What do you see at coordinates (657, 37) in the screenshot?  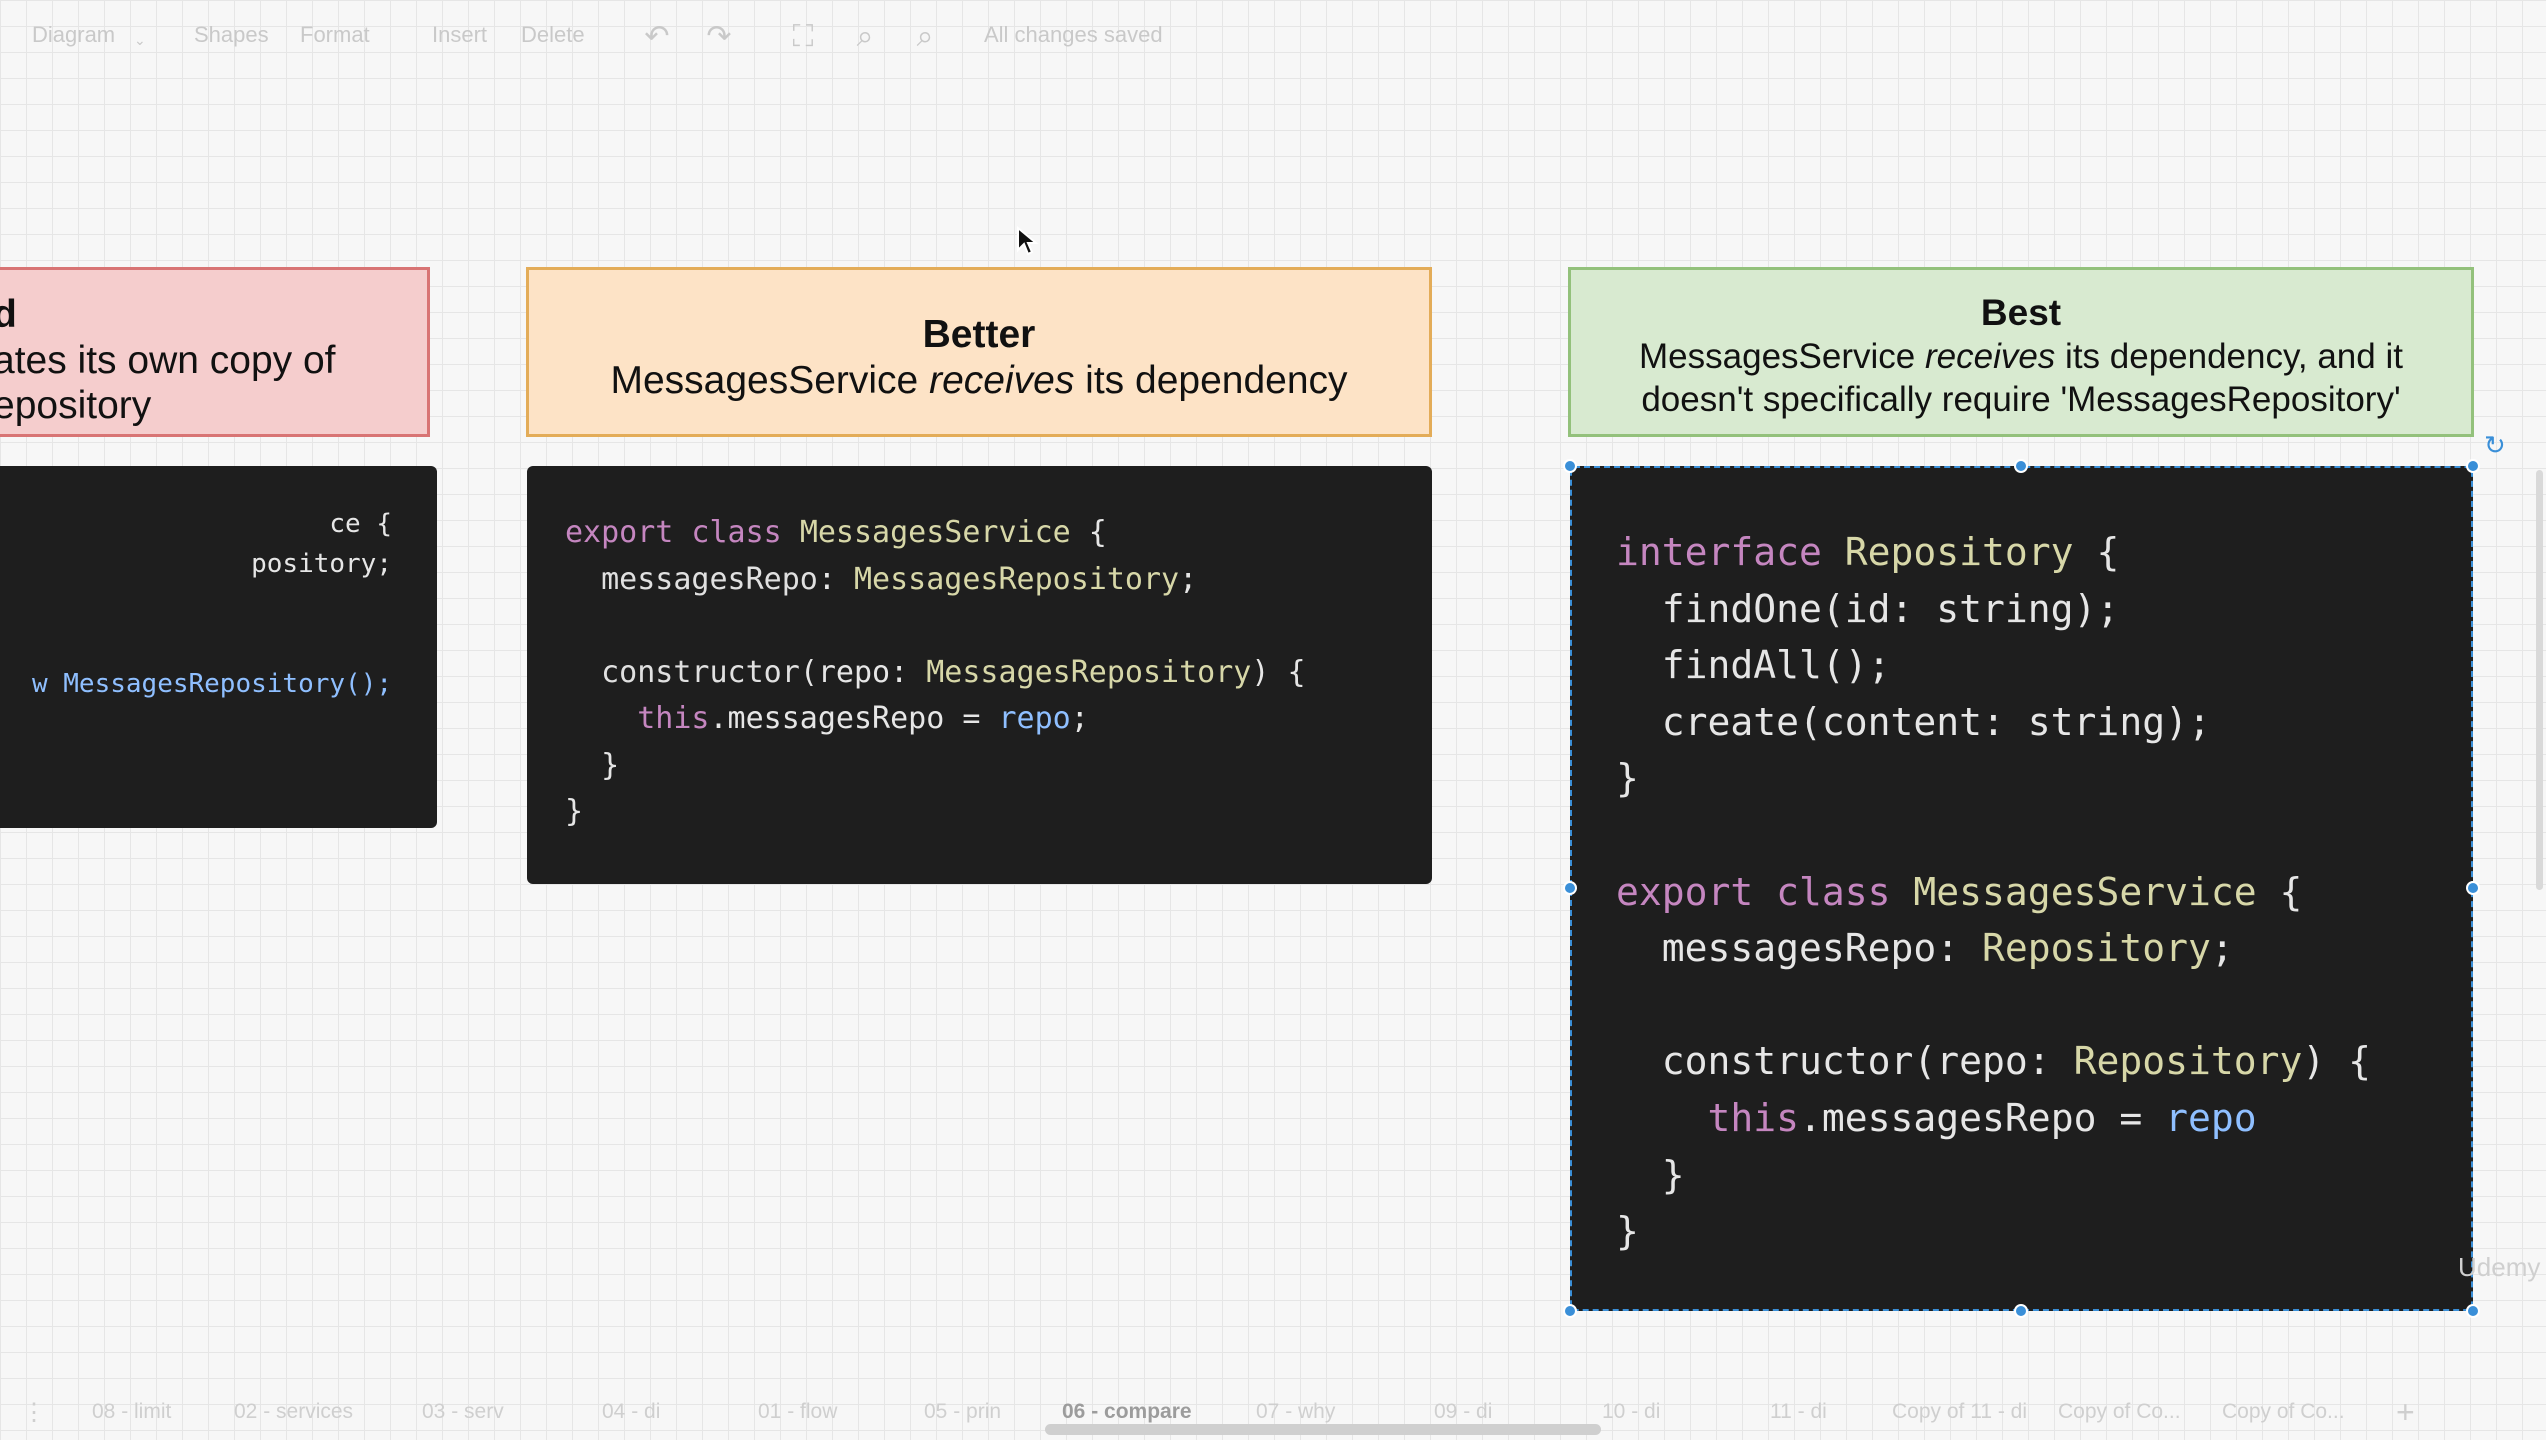 I see `undo-icon: ↶` at bounding box center [657, 37].